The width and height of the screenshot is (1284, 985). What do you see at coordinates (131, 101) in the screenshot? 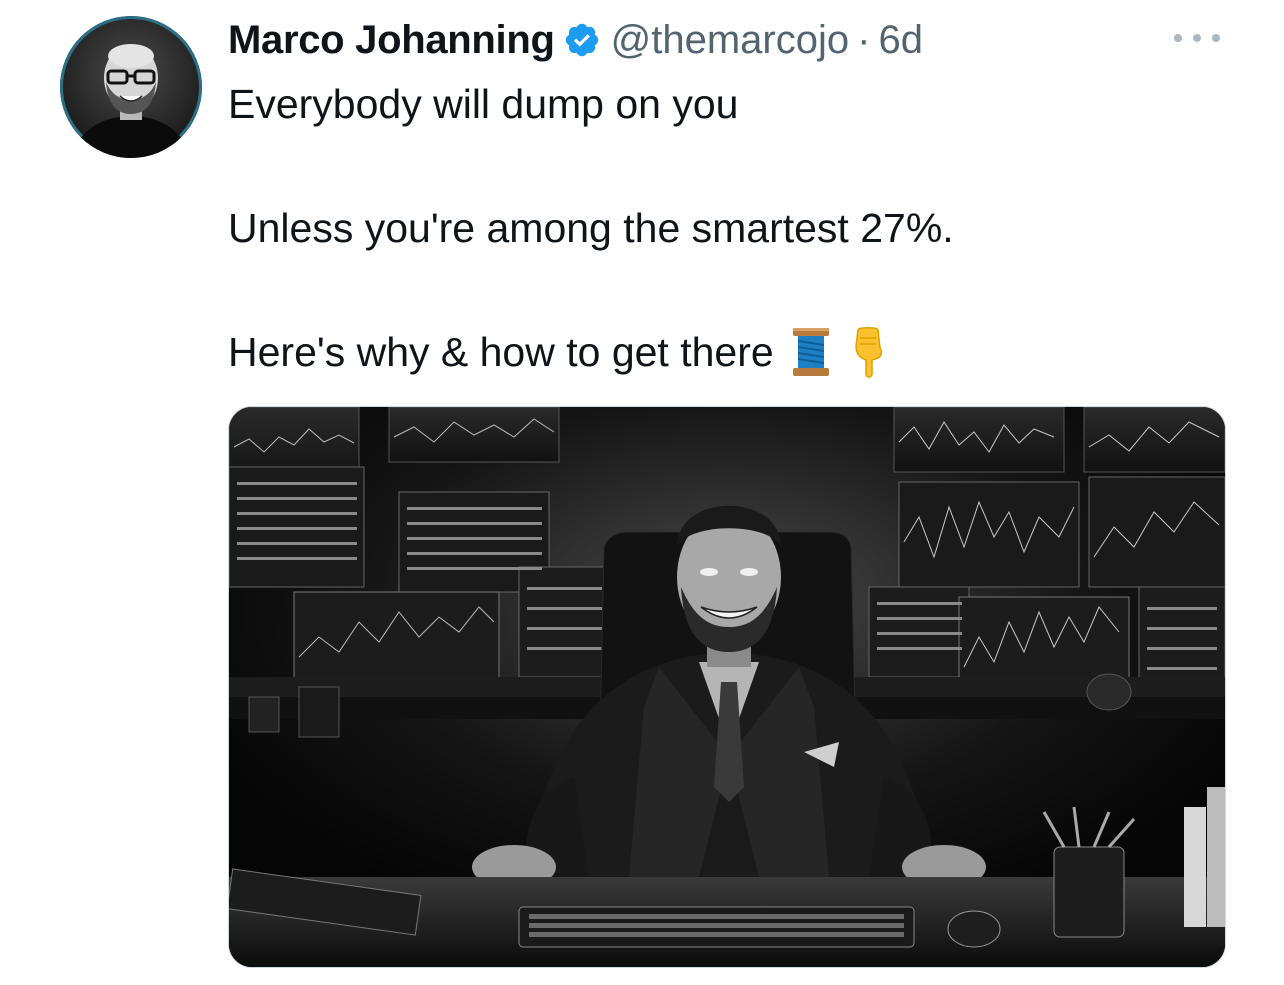
I see `profile-photo-icon` at bounding box center [131, 101].